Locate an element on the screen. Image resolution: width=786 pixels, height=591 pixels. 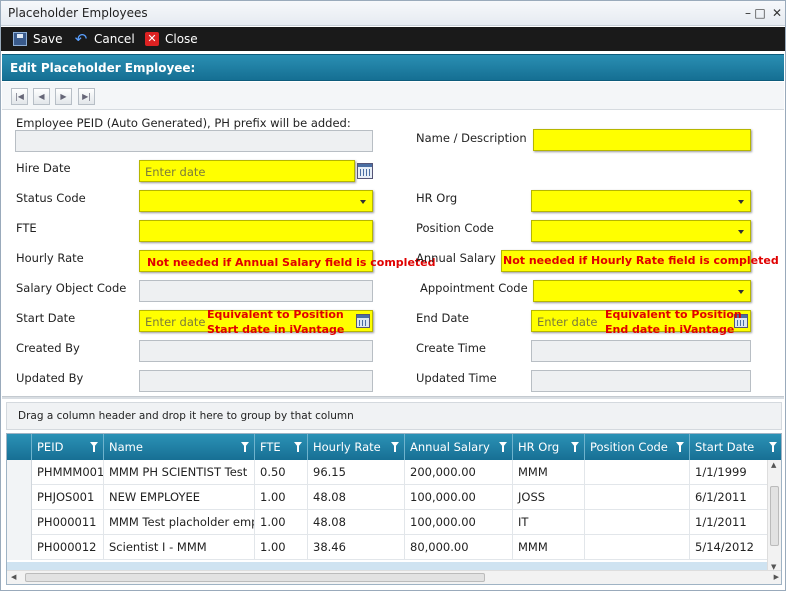
column-header-position-code: Position Code is located at coordinates (637, 447).